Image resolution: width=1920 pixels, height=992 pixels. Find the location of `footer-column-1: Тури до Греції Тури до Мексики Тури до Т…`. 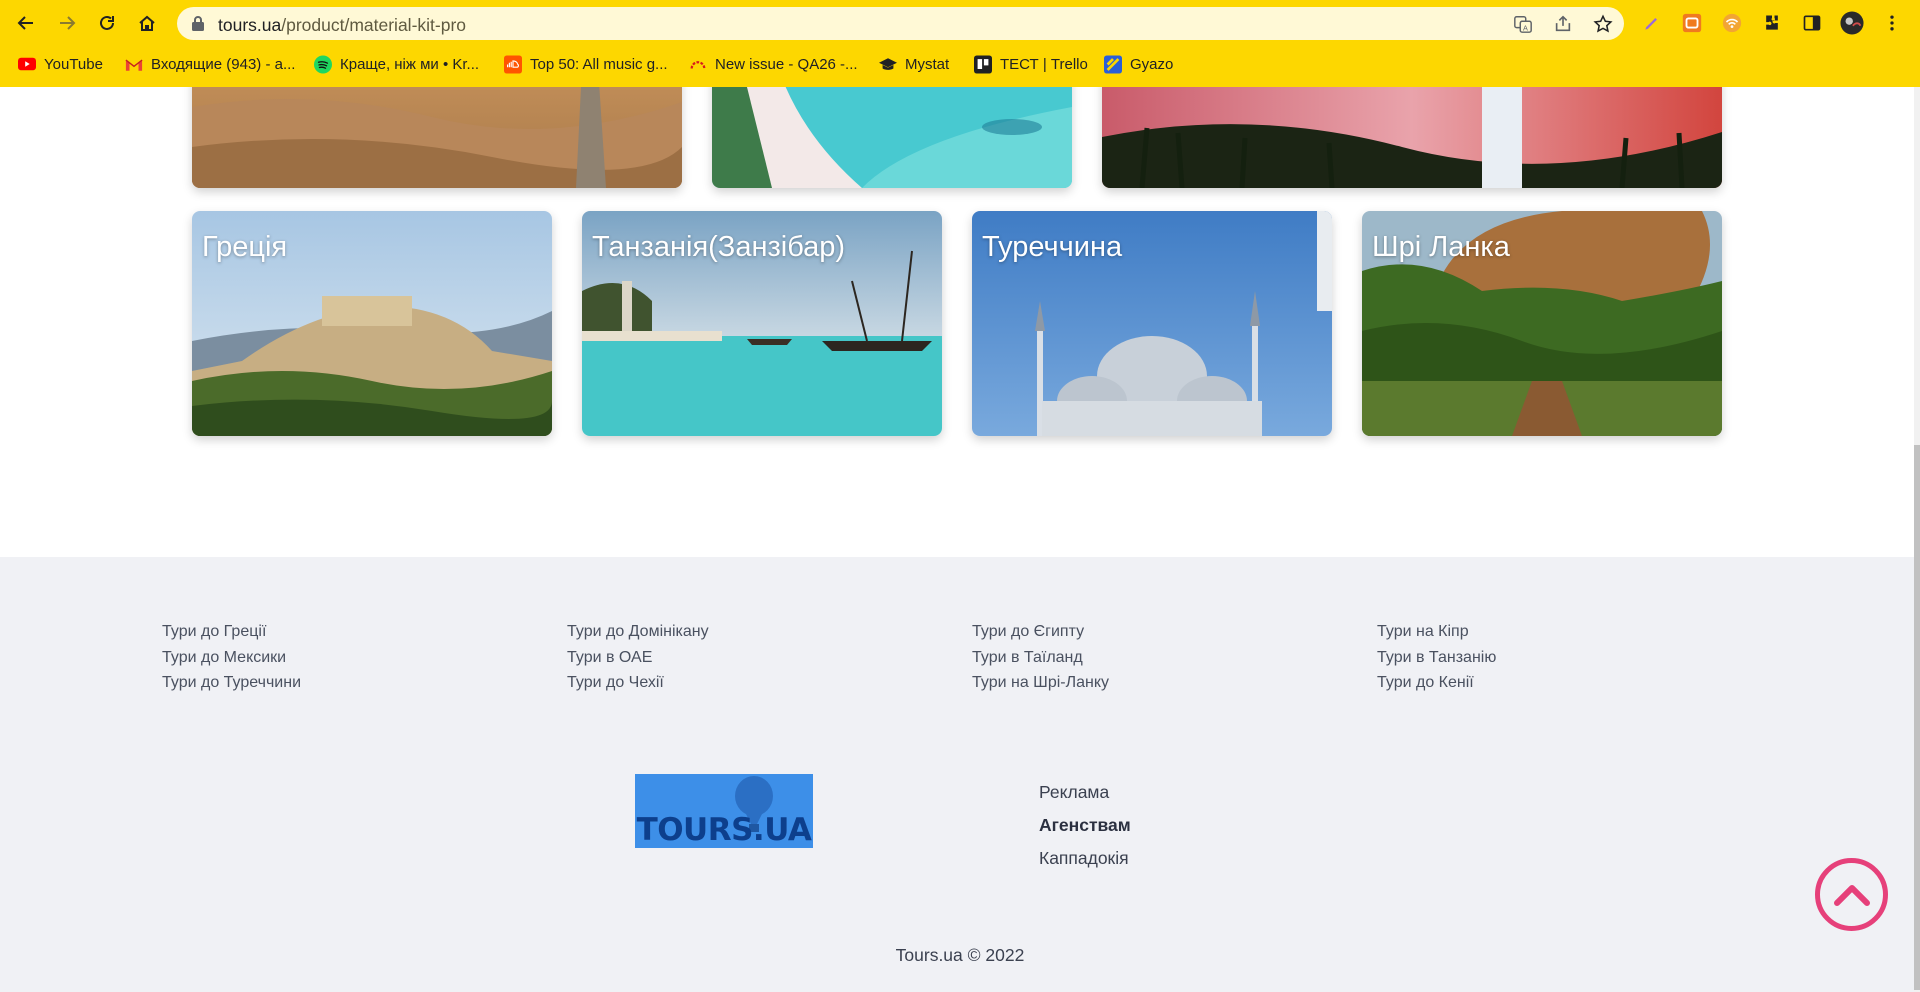

footer-column-1: Тури до Греції Тури до Мексики Тури до Т… is located at coordinates (231, 657).